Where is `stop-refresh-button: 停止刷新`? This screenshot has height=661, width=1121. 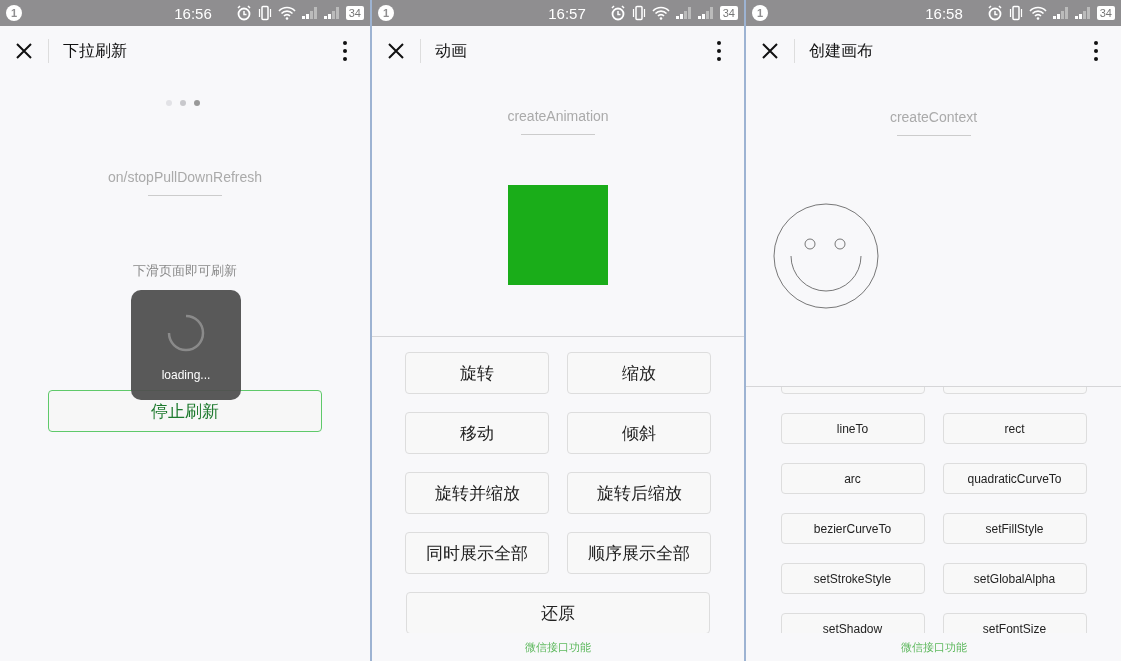
stop-refresh-button: 停止刷新 is located at coordinates (185, 411).